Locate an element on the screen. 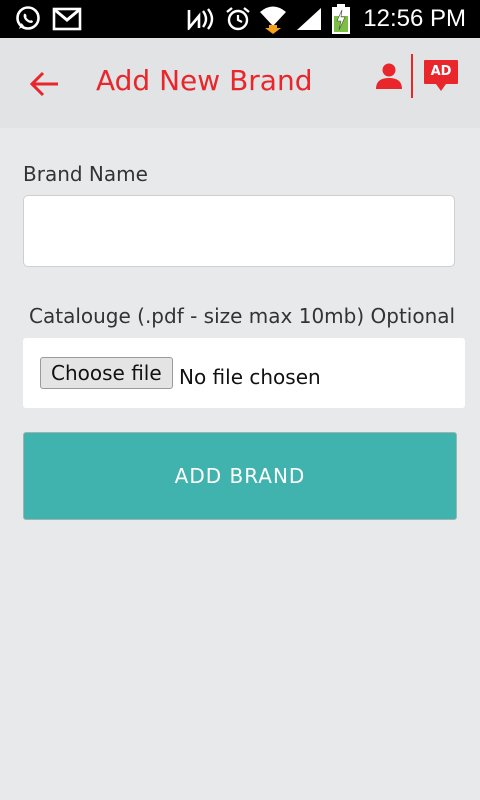  battery-charging-icon is located at coordinates (341, 19).